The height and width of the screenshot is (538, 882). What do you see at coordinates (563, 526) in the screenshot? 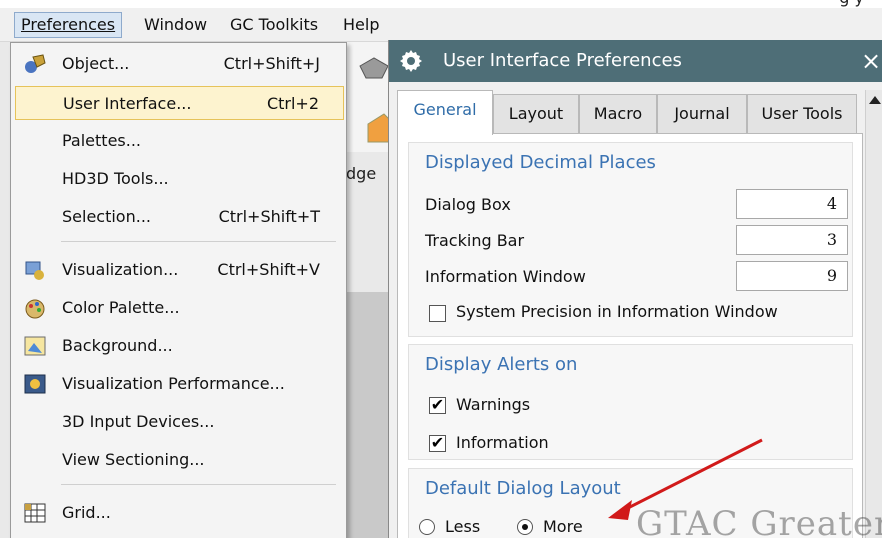
I see `layout-more-label: More` at bounding box center [563, 526].